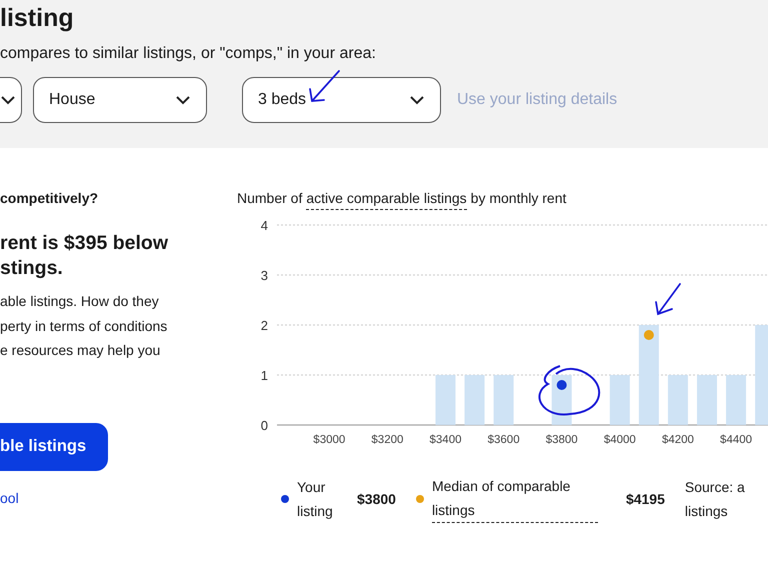  I want to click on body-text: able listings. How do they, so click(80, 301).